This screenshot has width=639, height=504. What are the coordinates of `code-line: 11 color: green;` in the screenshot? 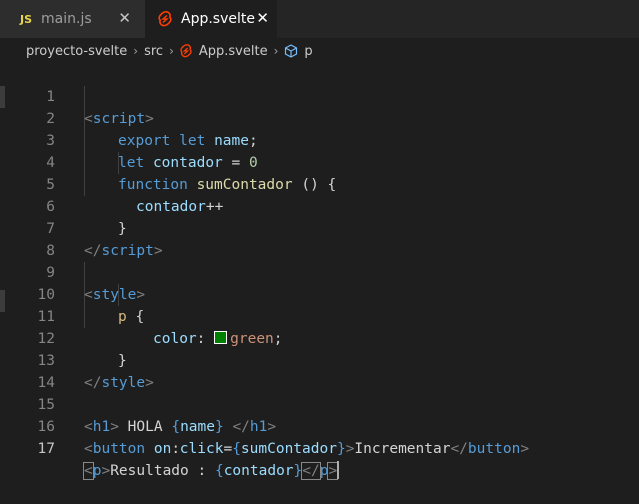 It's located at (319, 315).